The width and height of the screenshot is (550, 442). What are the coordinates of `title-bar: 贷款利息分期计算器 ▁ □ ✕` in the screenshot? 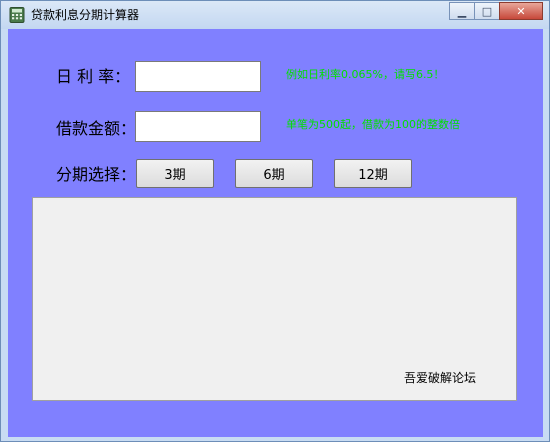 It's located at (275, 15).